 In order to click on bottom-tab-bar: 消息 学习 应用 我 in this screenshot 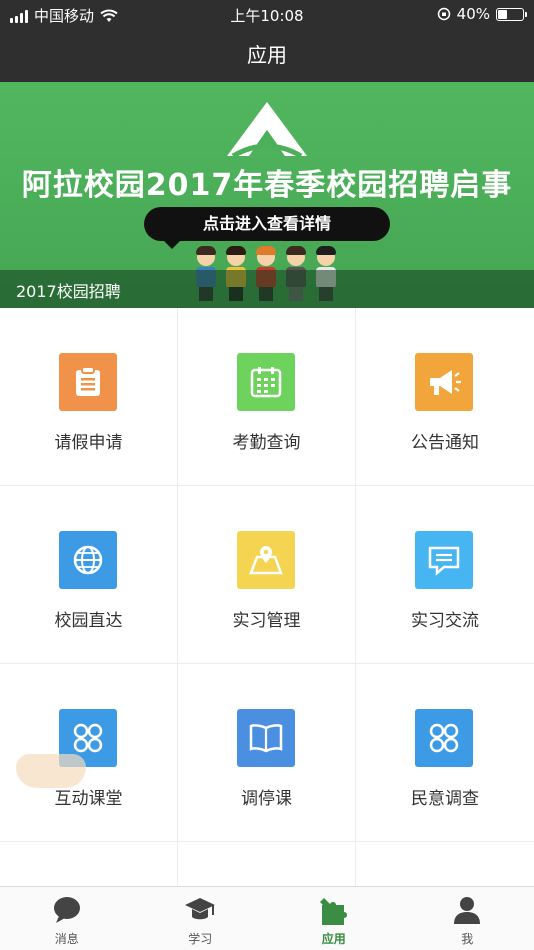, I will do `click(267, 918)`.